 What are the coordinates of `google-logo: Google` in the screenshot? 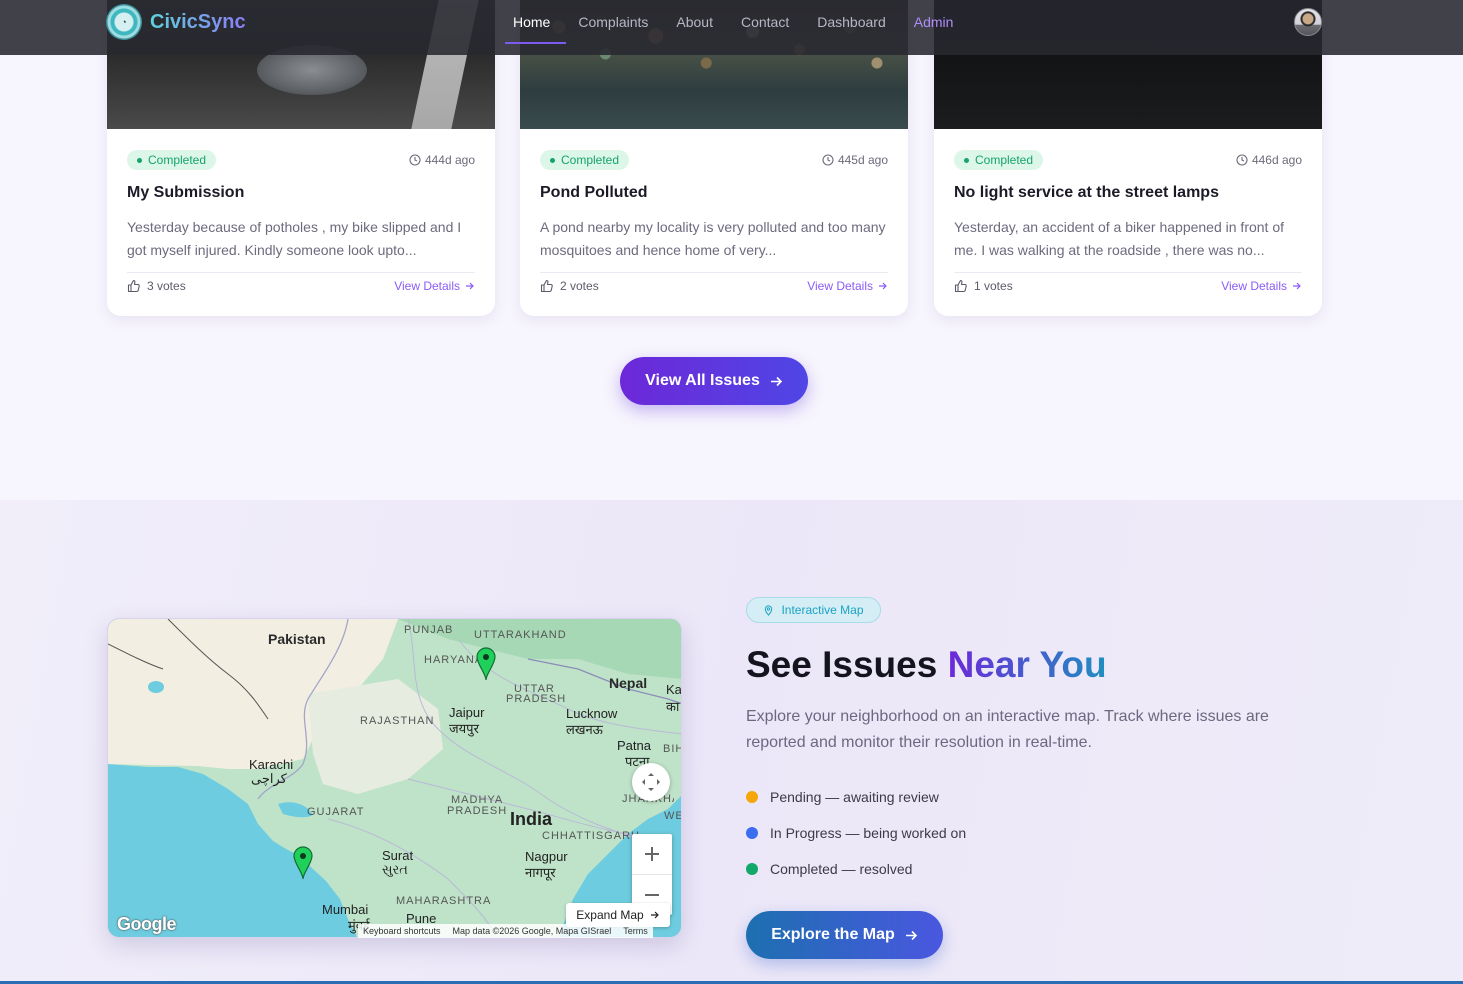 It's located at (147, 924).